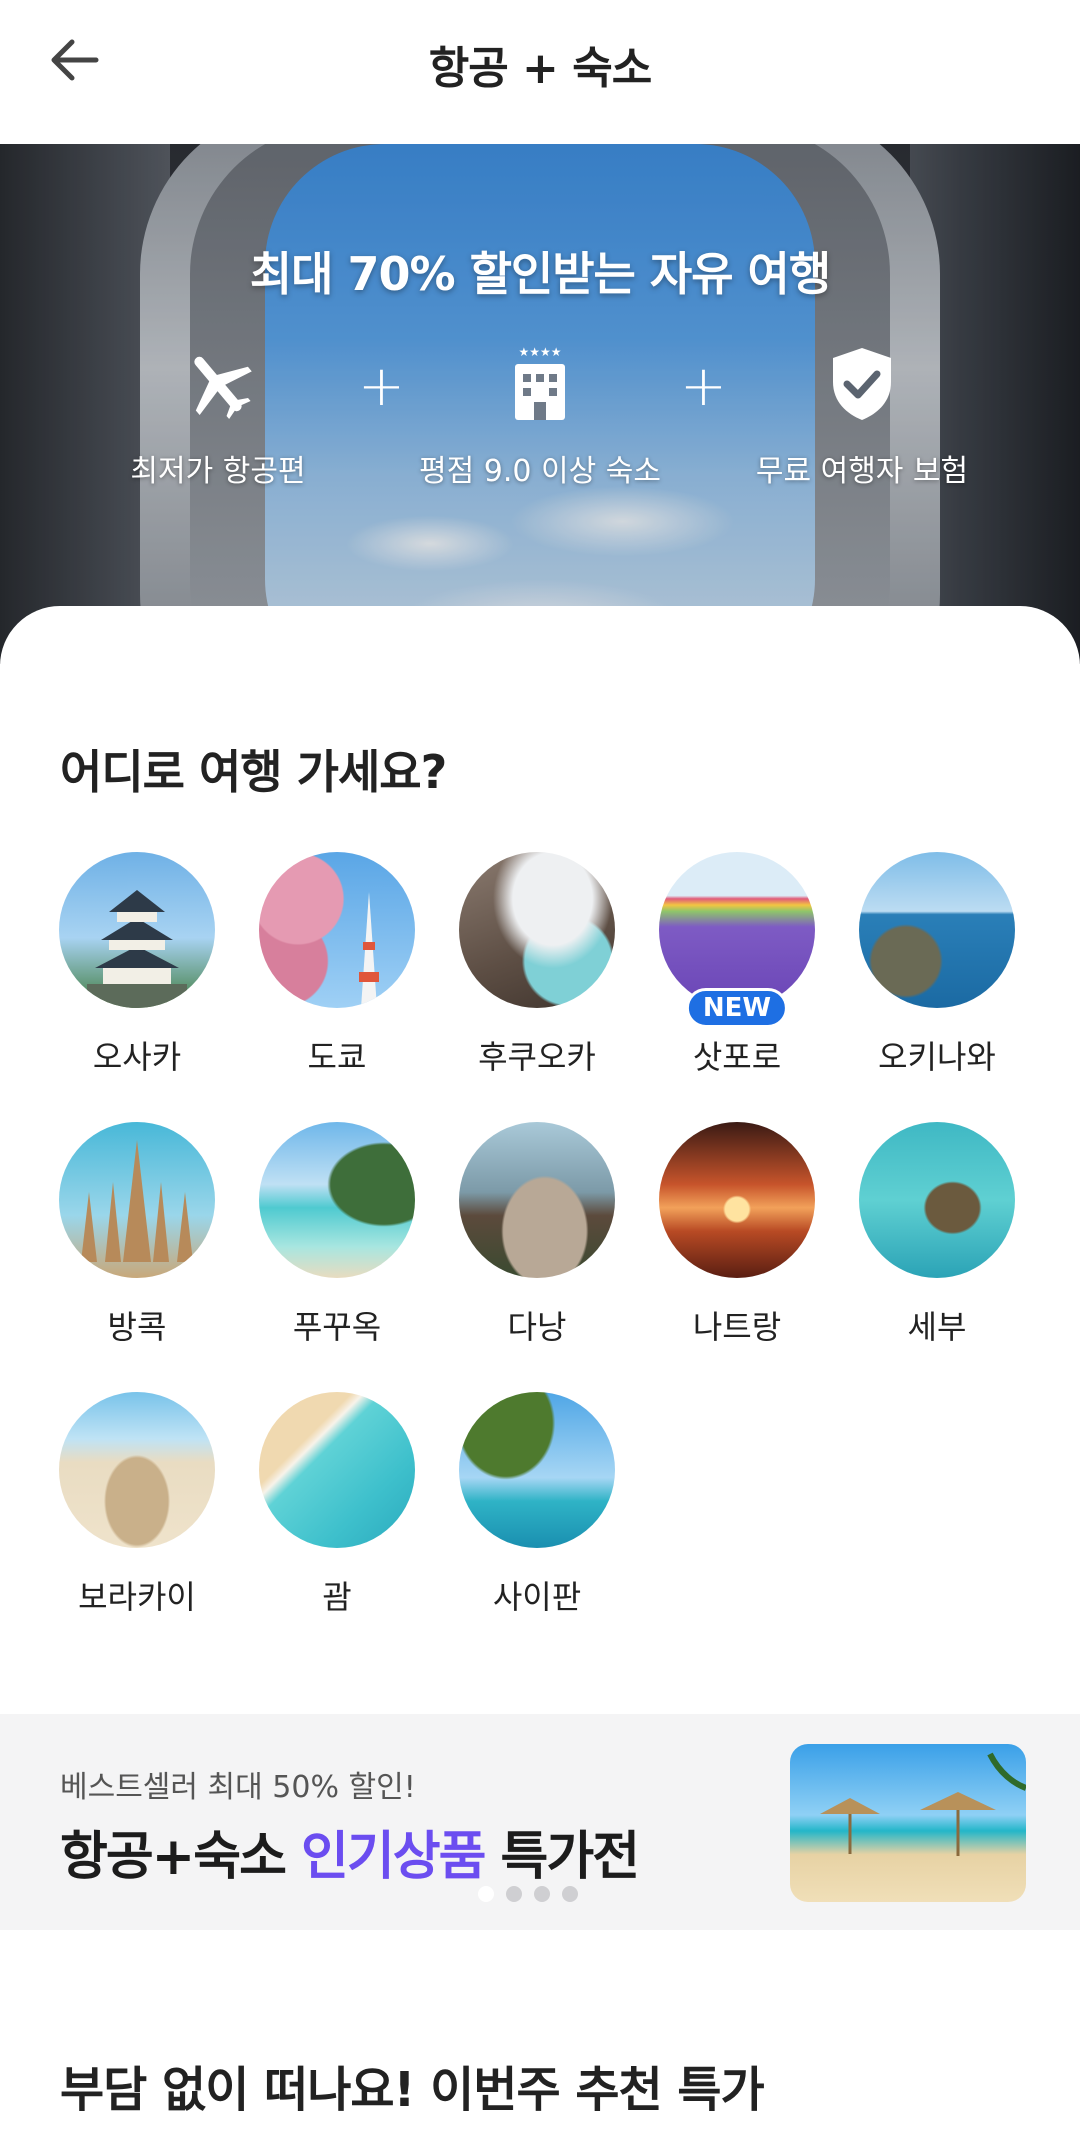 This screenshot has width=1080, height=2137. I want to click on destinations-title: 어디로 여행 가세요?, so click(253, 772).